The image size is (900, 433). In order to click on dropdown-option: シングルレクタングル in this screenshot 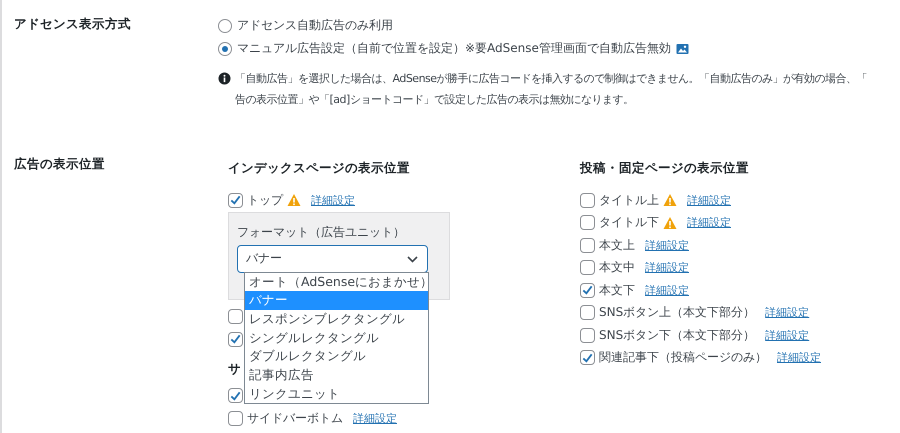, I will do `click(336, 338)`.